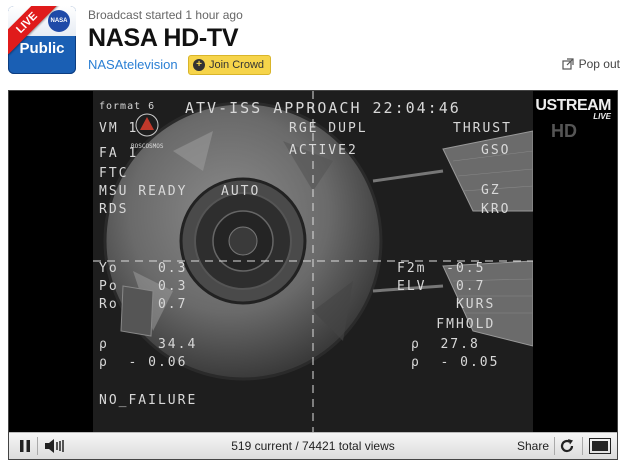  I want to click on join-crowd-label: Join Crowd, so click(237, 65).